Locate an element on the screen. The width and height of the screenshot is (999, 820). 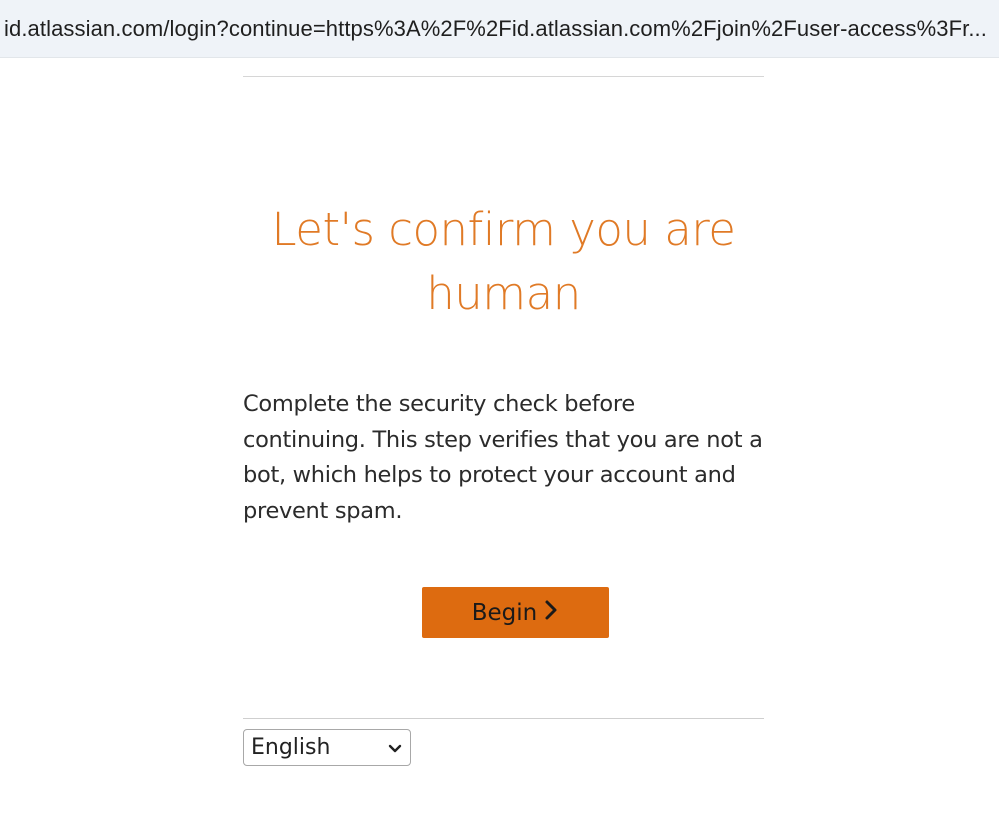
begin-label: Begin is located at coordinates (504, 612).